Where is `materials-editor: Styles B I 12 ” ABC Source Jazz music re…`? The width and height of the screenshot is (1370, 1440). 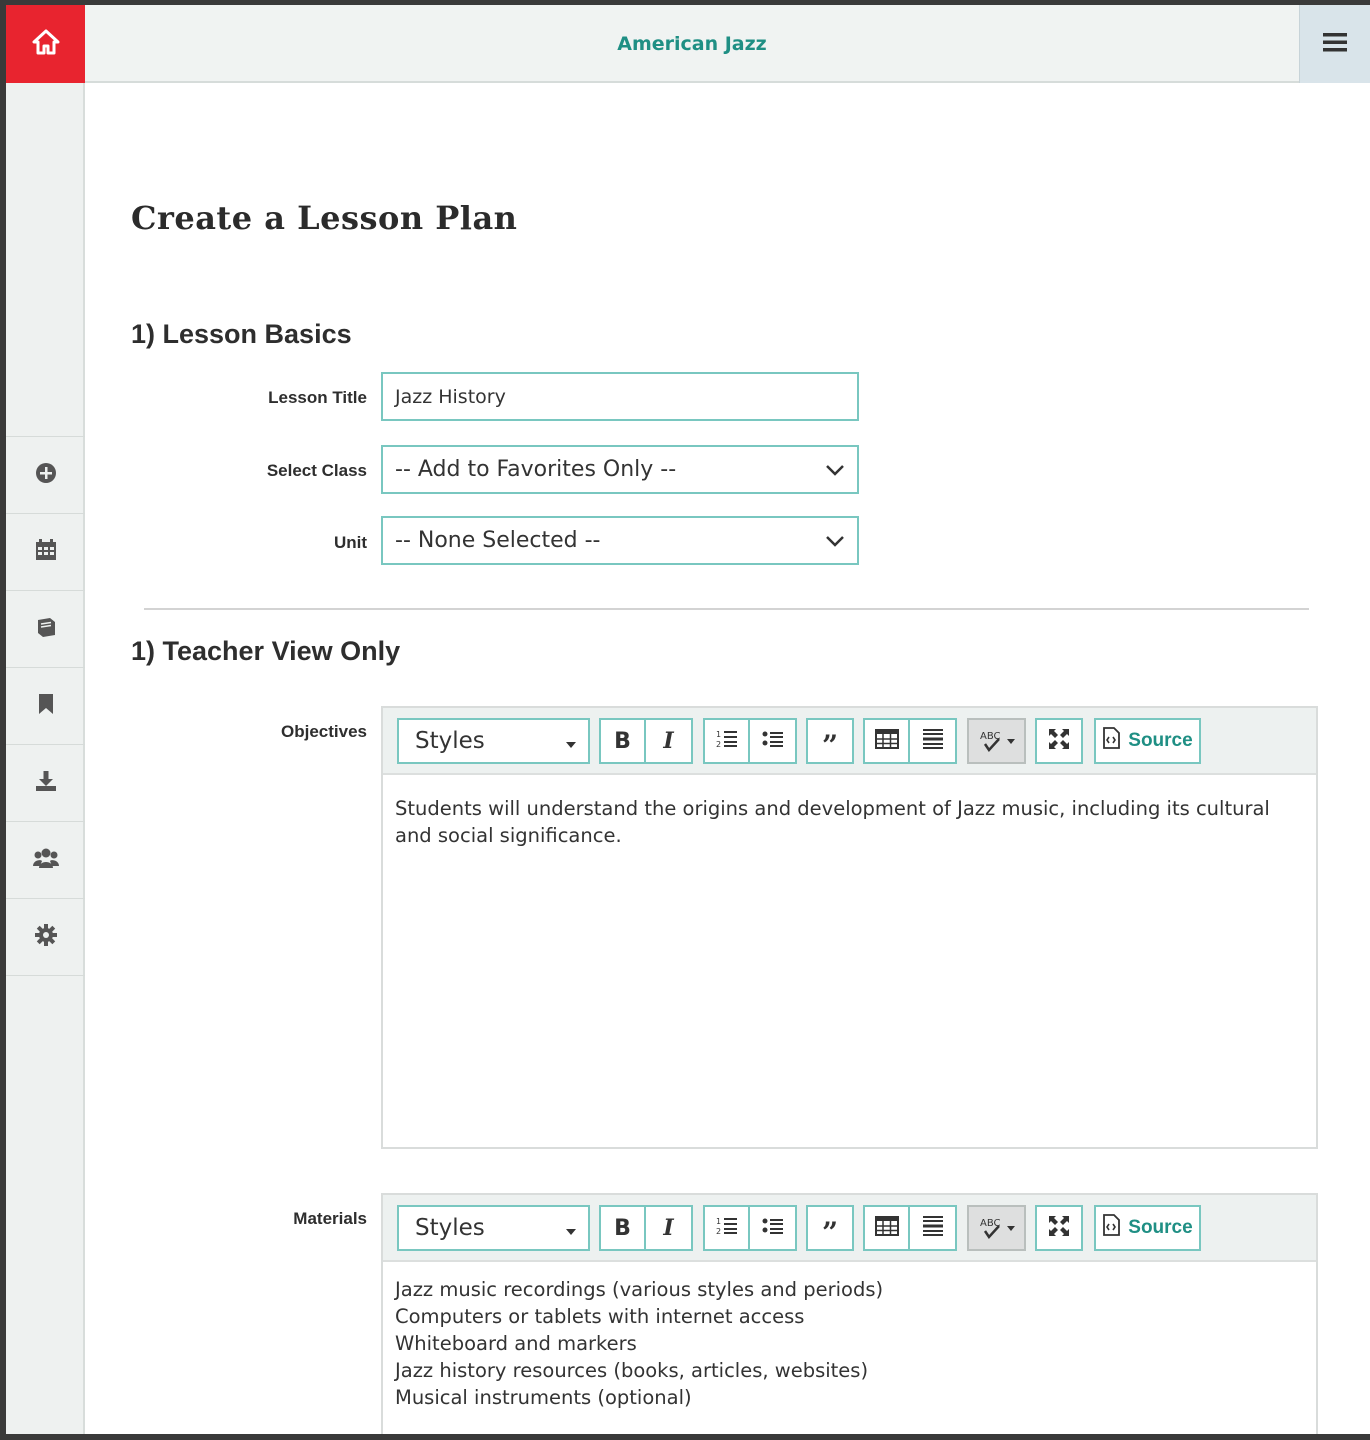 materials-editor: Styles B I 12 ” ABC Source Jazz music re… is located at coordinates (849, 1313).